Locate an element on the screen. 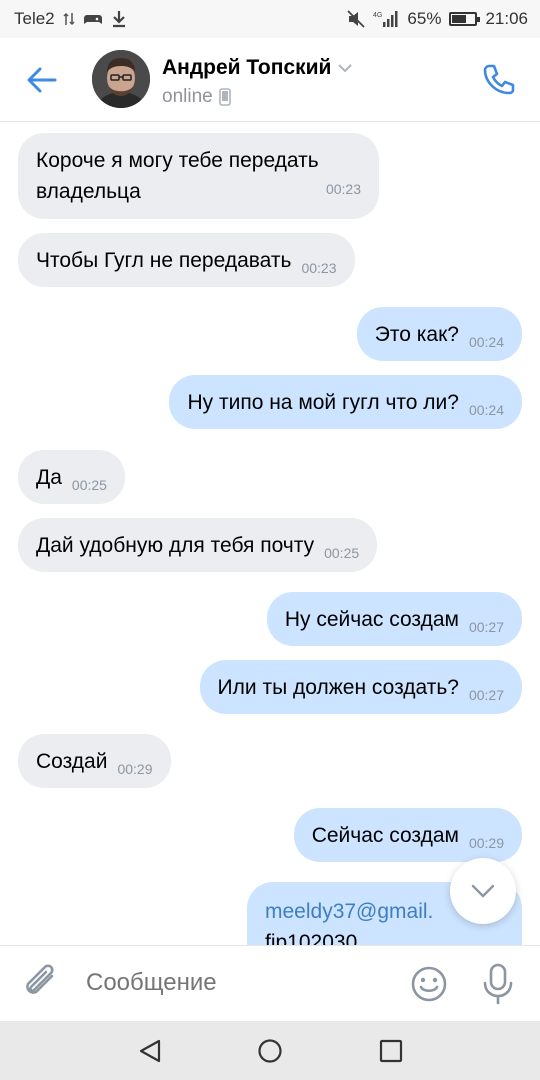 This screenshot has width=540, height=1080. phone-icon is located at coordinates (499, 79).